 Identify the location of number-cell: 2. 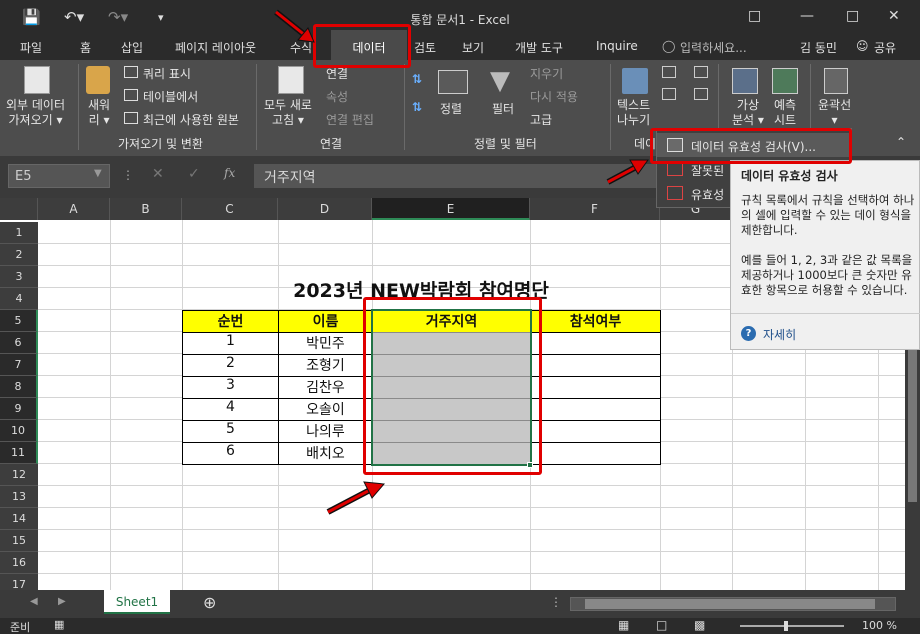
(230, 365).